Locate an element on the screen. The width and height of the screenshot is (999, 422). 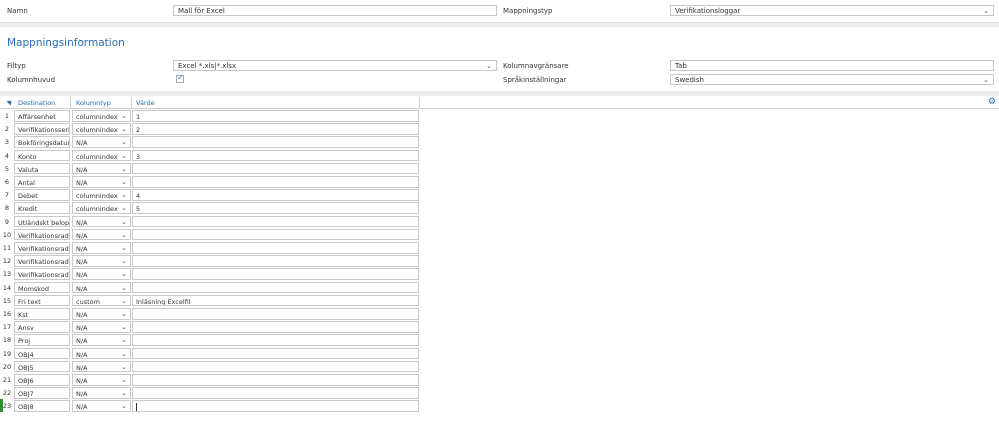
table-row: 18 Proj N/A ⌄ is located at coordinates (210, 339).